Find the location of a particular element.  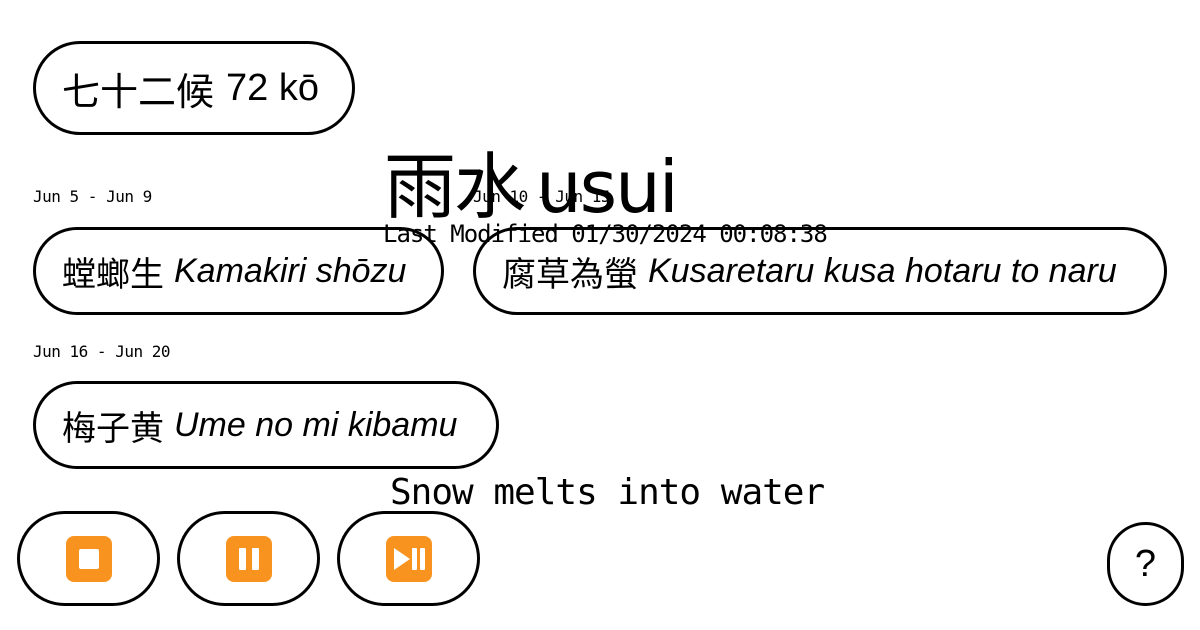

help-button: ? is located at coordinates (1145, 564).